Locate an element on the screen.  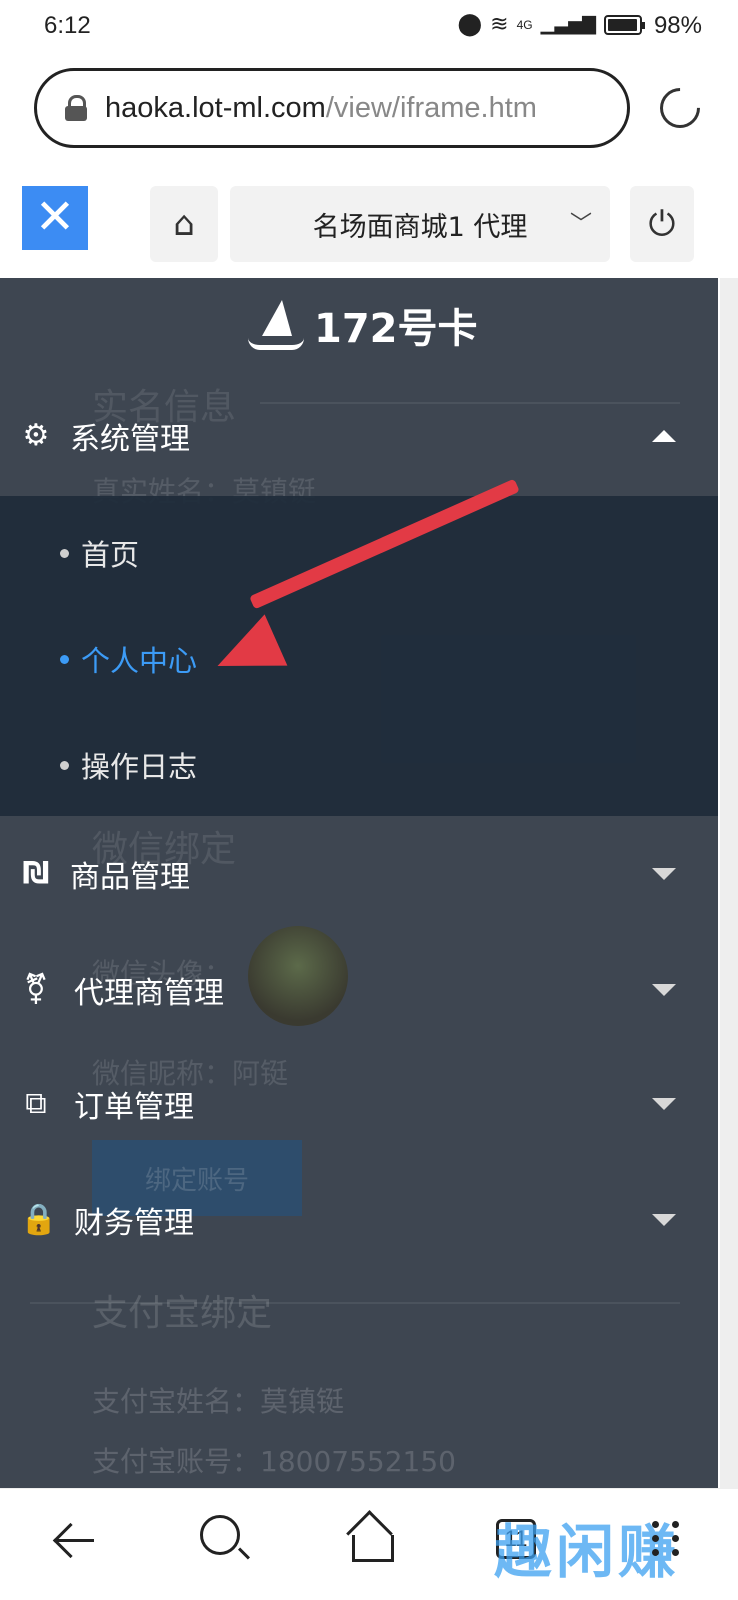
wifi-icon: ≋ is located at coordinates (499, 24).